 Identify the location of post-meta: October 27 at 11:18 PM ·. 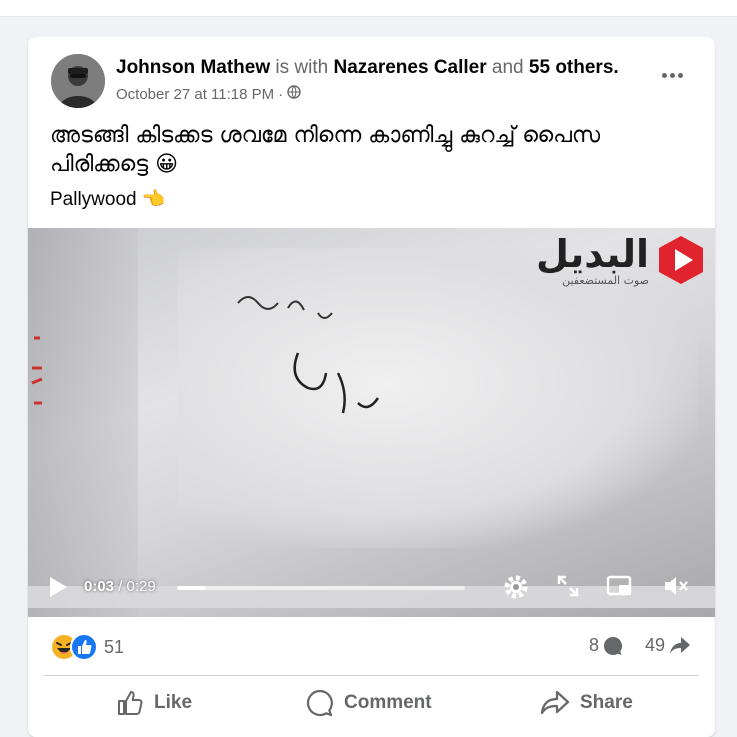
(208, 94).